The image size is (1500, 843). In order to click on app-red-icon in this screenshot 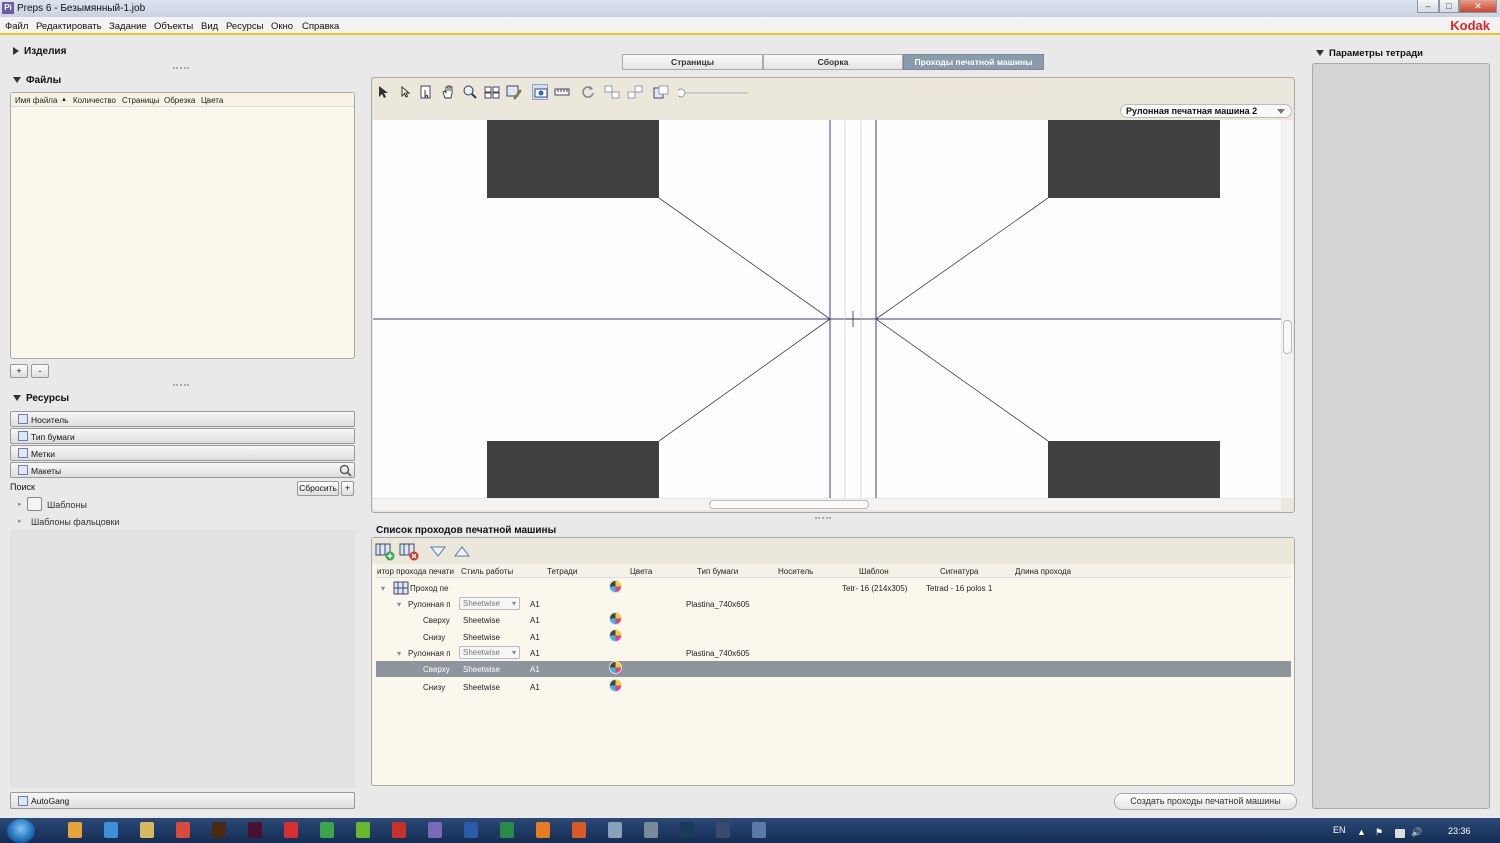, I will do `click(291, 830)`.